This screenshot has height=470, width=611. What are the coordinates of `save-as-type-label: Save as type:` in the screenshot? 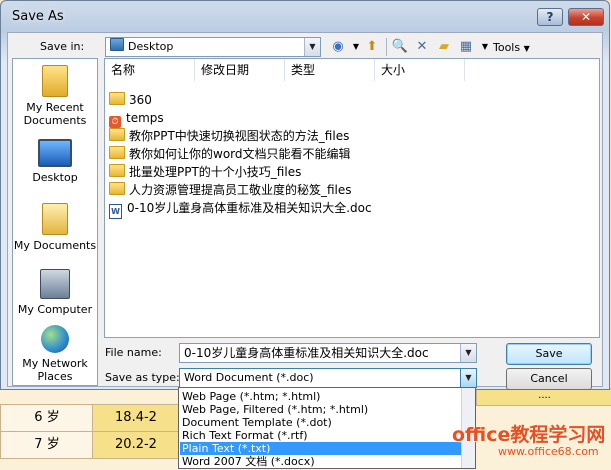 It's located at (142, 377).